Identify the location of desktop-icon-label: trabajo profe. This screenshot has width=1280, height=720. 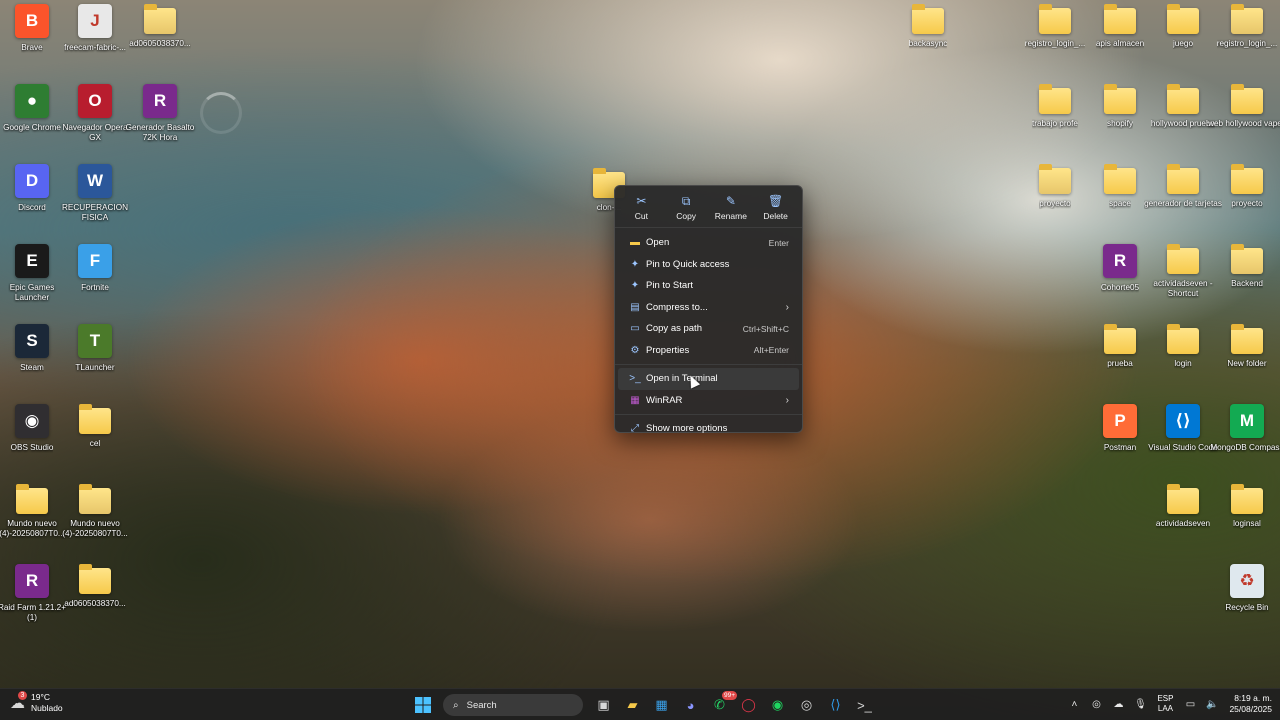
(1055, 123).